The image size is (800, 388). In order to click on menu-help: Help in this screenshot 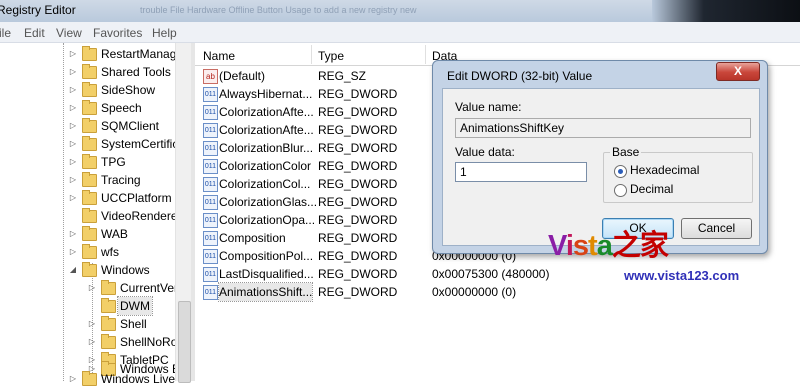, I will do `click(164, 33)`.